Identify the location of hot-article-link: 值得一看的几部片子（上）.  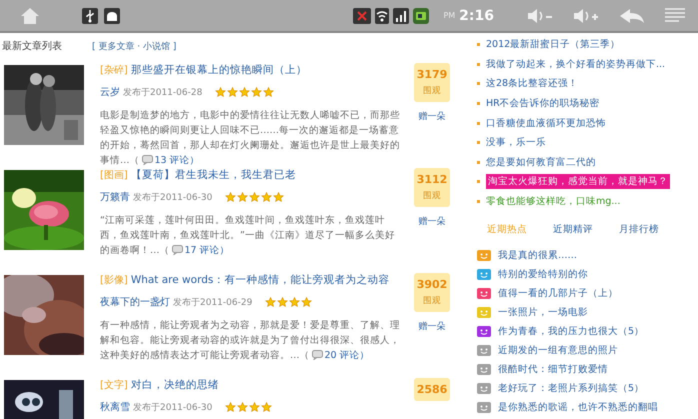
(558, 293).